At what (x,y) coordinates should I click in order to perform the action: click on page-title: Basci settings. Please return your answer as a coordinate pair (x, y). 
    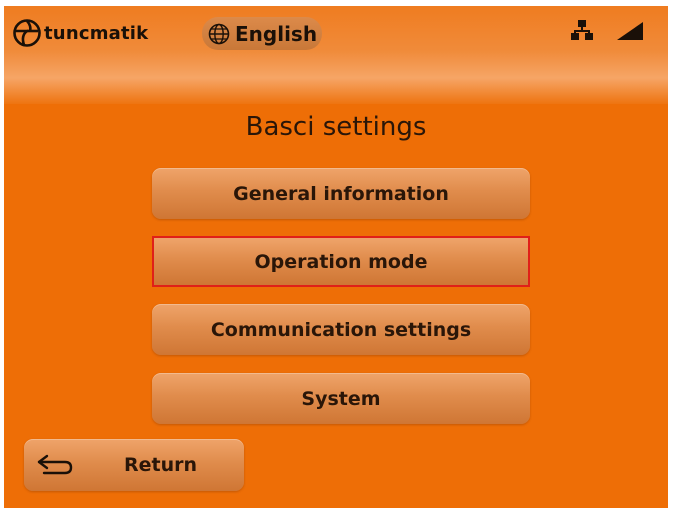
    Looking at the image, I should click on (336, 127).